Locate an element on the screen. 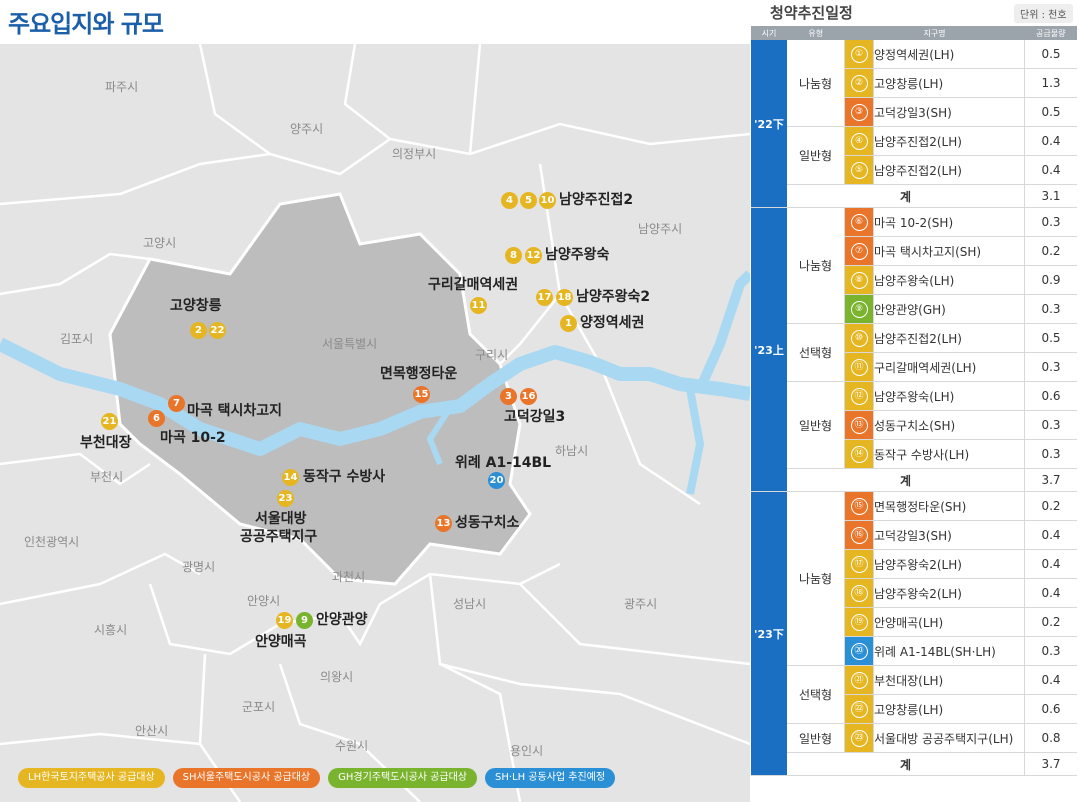 Image resolution: width=1079 pixels, height=802 pixels. project-label: 서울대방 is located at coordinates (281, 519).